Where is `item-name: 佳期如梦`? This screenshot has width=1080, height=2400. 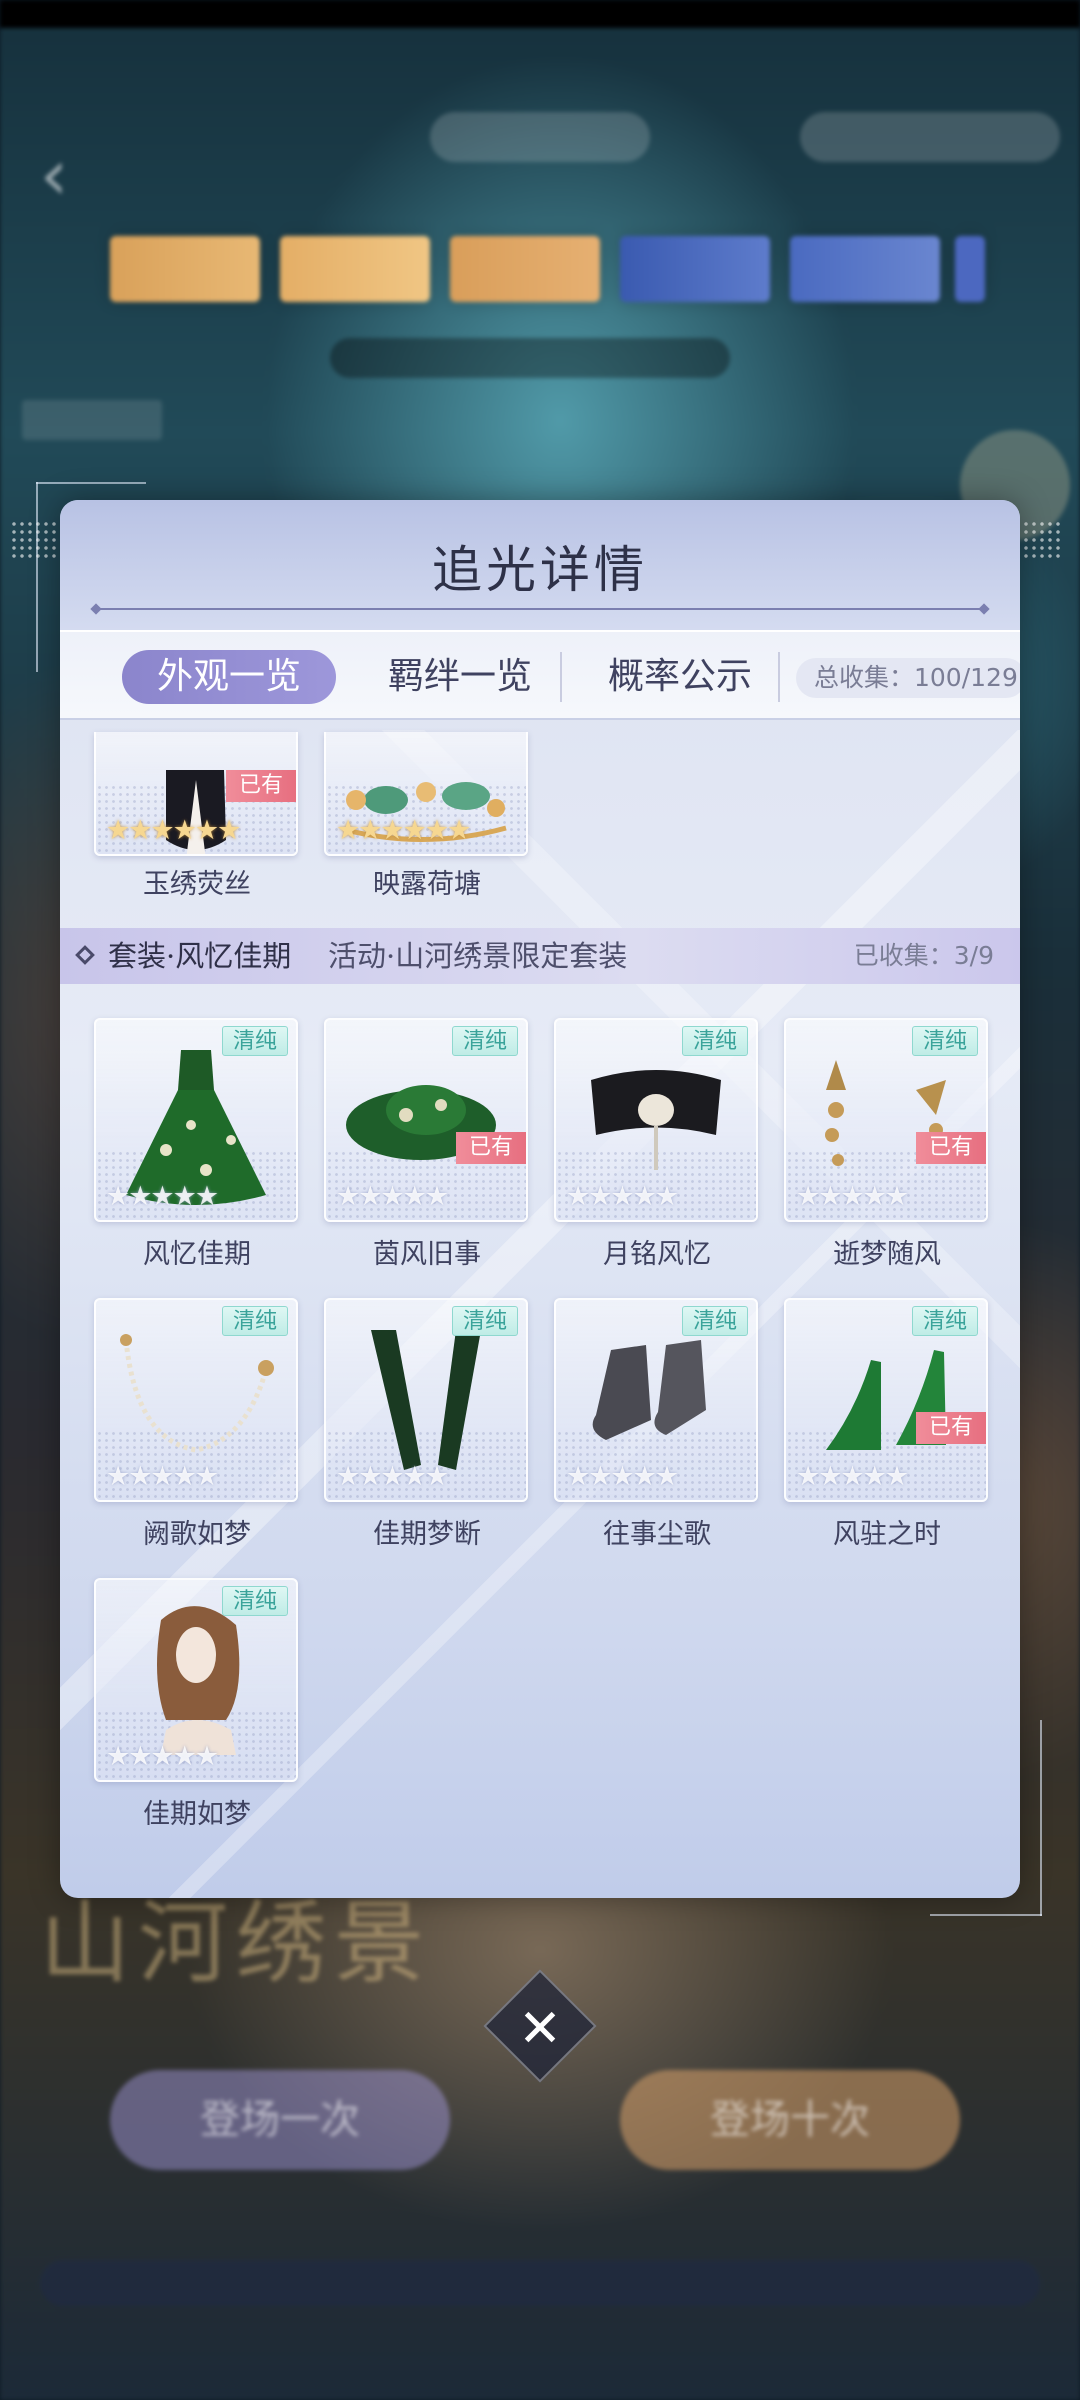
item-name: 佳期如梦 is located at coordinates (197, 1814).